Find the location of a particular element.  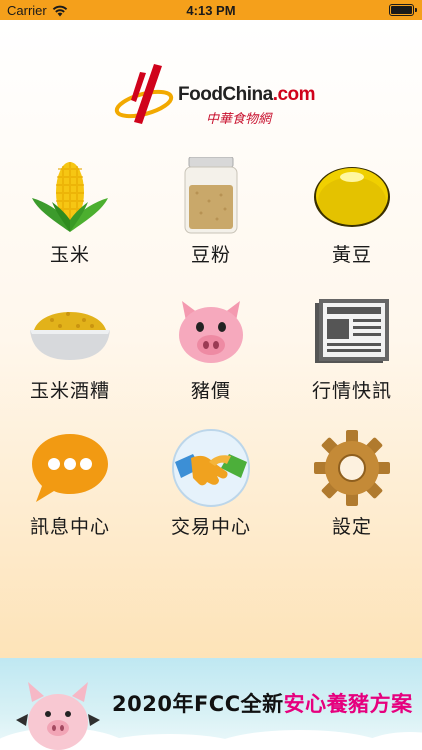

status-bar: Carrier 4:13 PM is located at coordinates (211, 10).